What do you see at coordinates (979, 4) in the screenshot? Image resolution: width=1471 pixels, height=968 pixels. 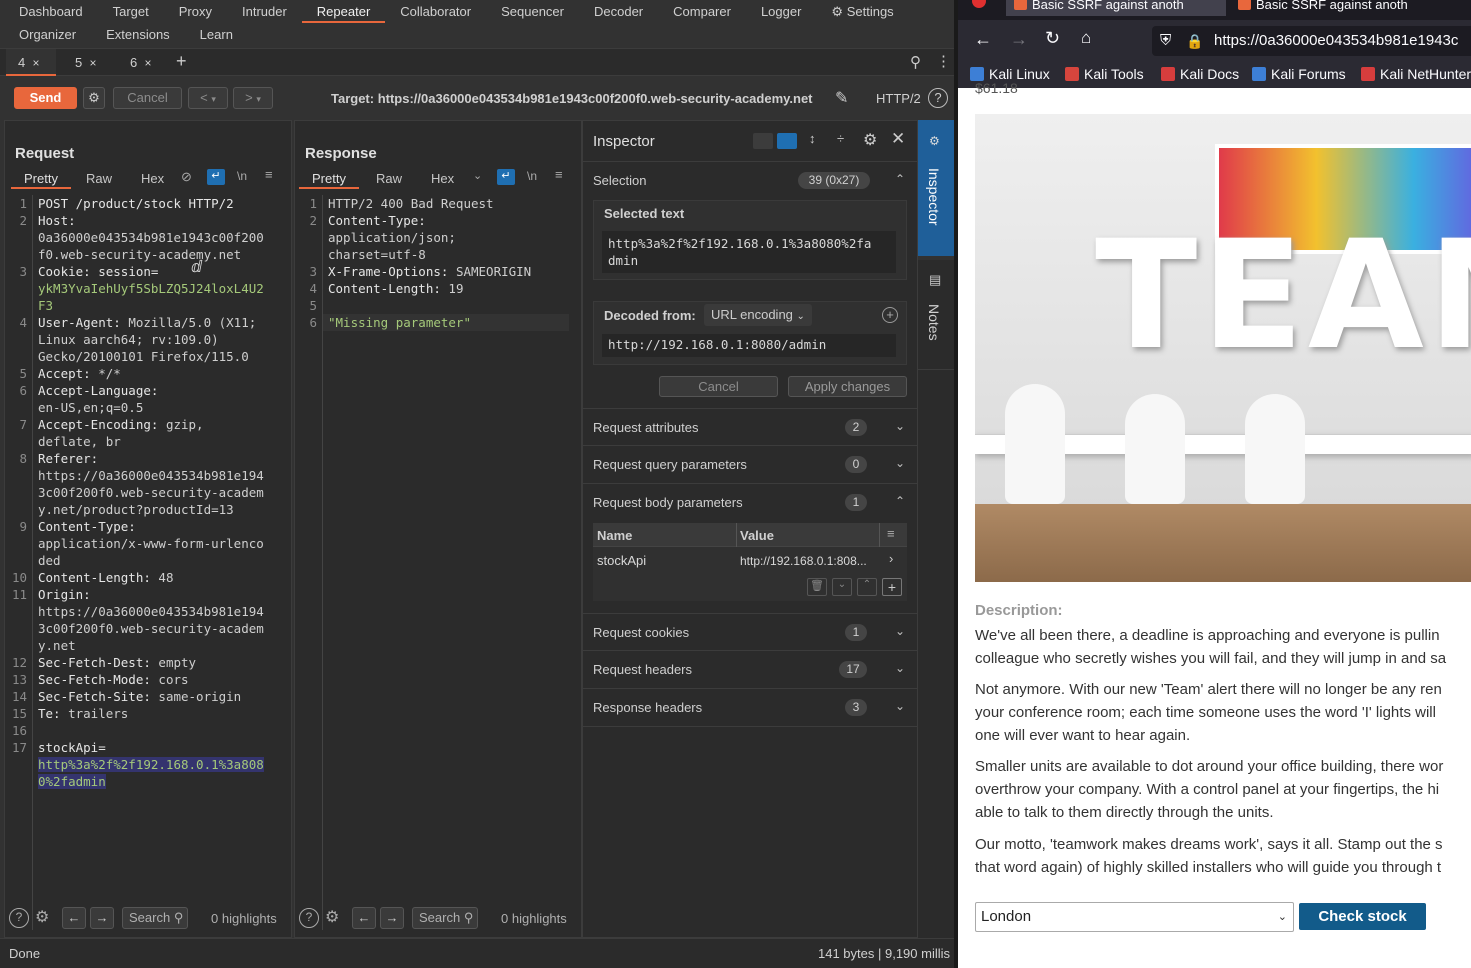 I see `window-close-icon` at bounding box center [979, 4].